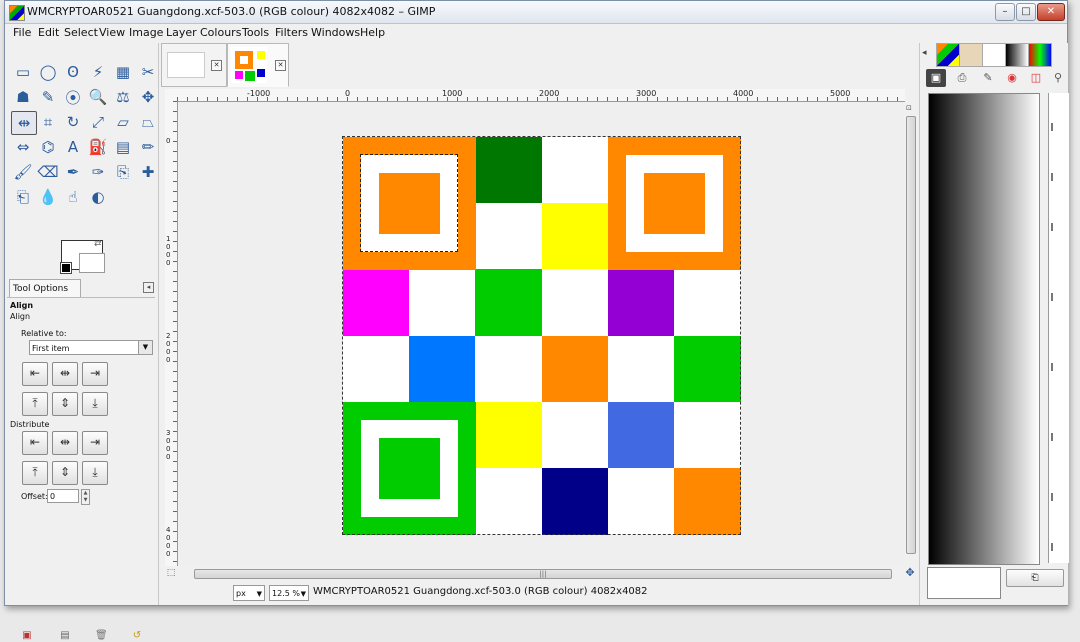  Describe the element at coordinates (48, 122) in the screenshot. I see `crop-icon: ⌗` at that location.